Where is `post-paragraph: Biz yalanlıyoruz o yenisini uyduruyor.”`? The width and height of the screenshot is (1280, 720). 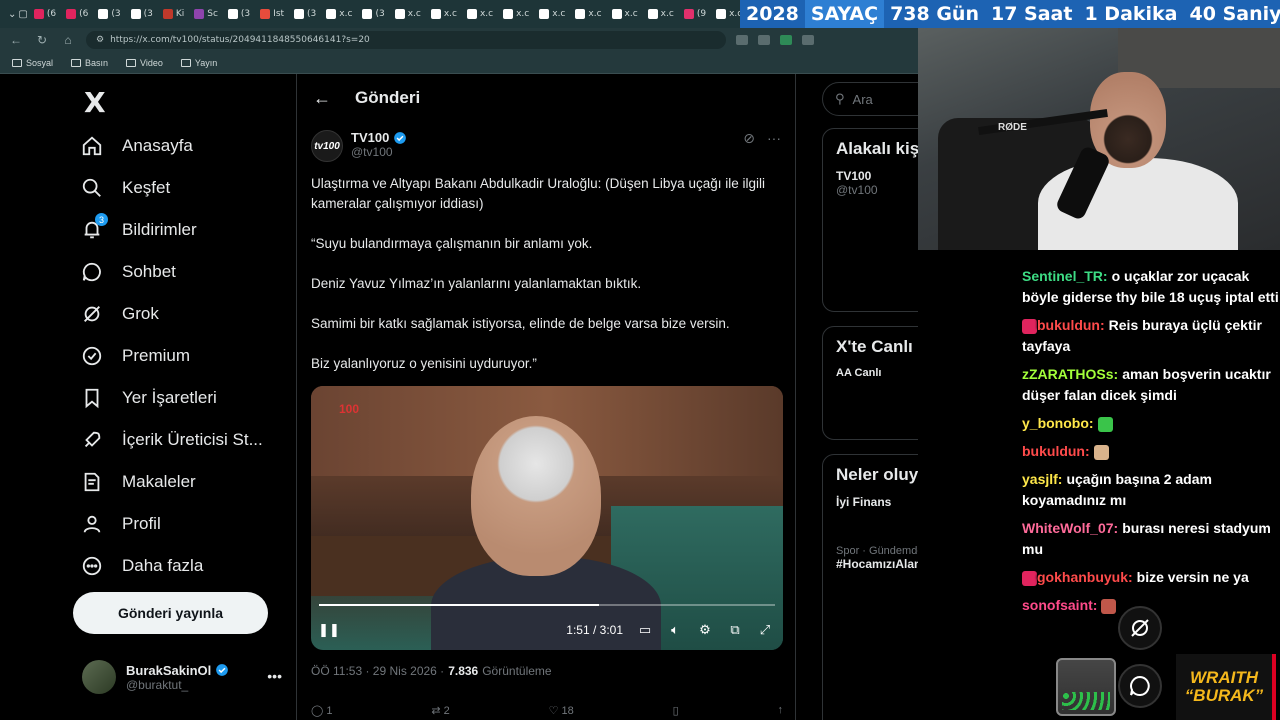 post-paragraph: Biz yalanlıyoruz o yenisini uyduruyor.” is located at coordinates (424, 363).